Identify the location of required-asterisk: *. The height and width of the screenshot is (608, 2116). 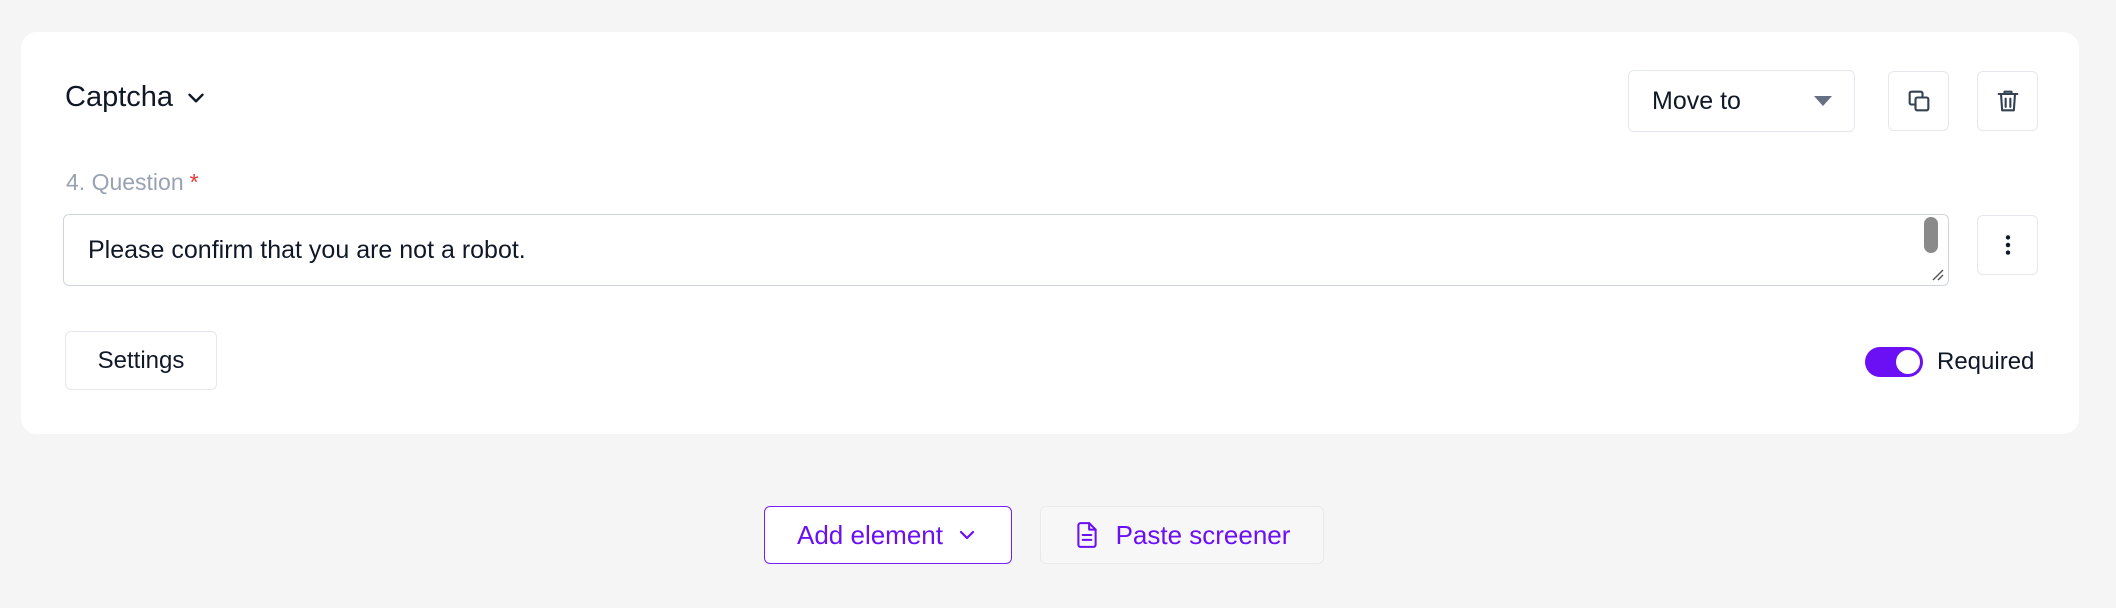
(194, 182).